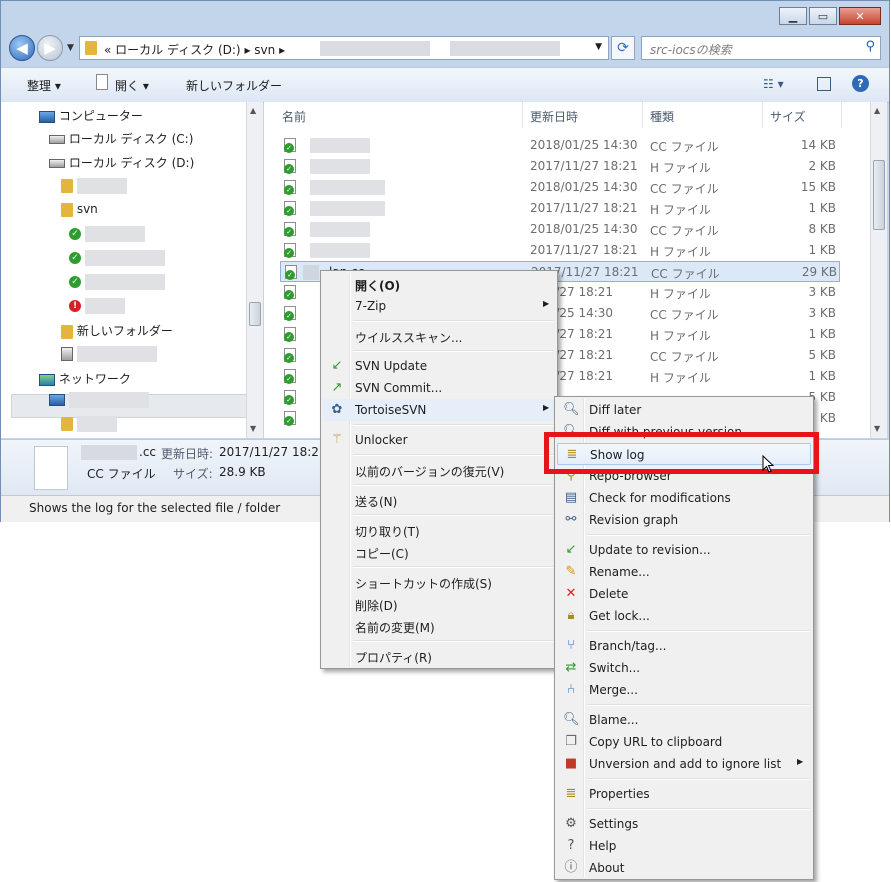 This screenshot has width=891, height=882. What do you see at coordinates (662, 121) in the screenshot?
I see `column-header-type: 種類` at bounding box center [662, 121].